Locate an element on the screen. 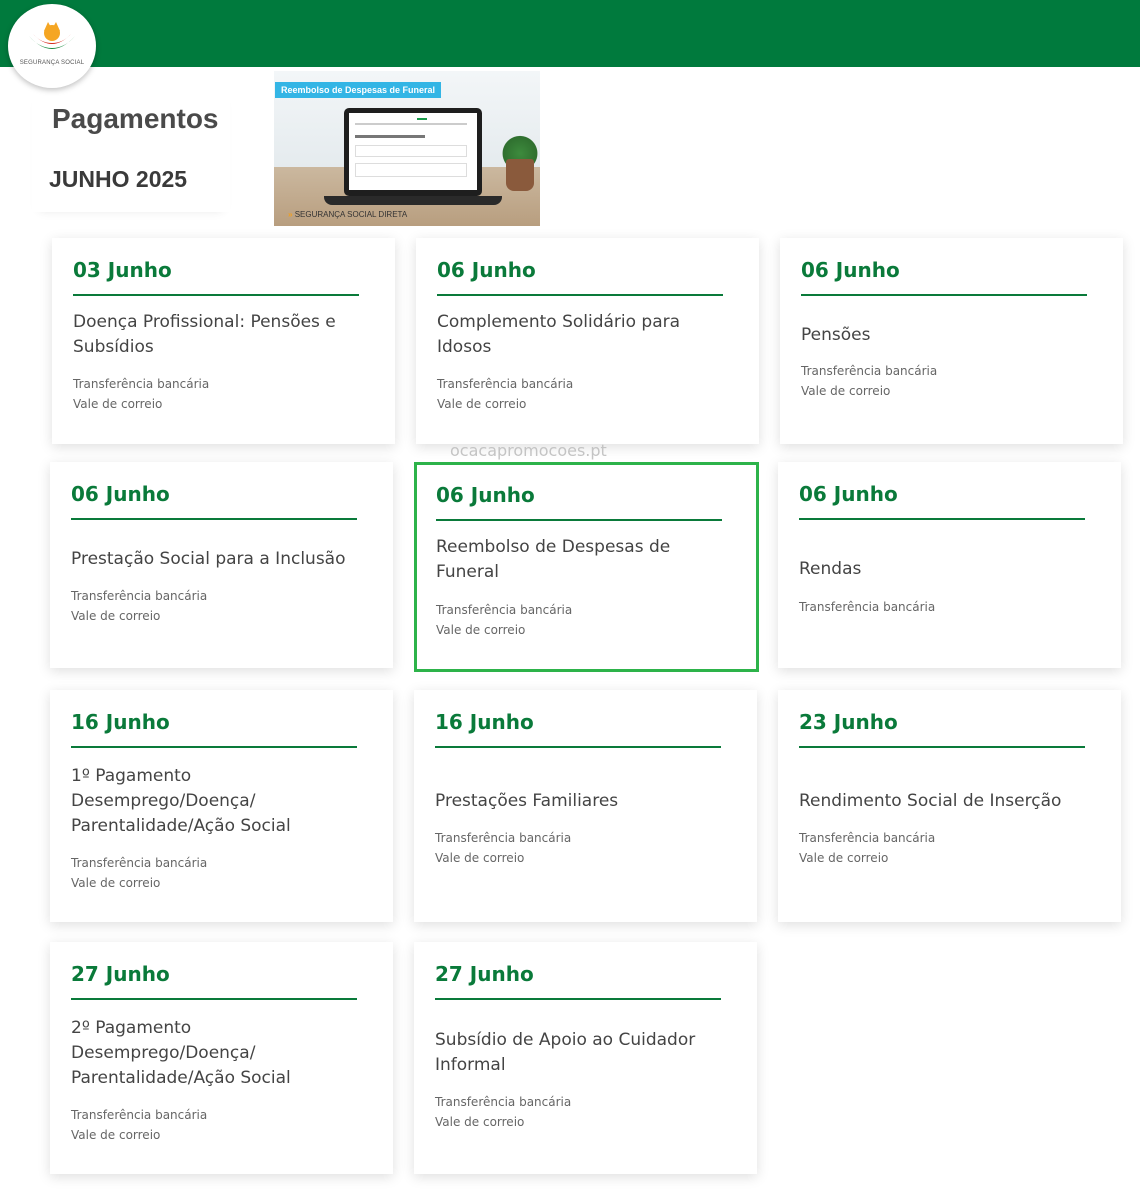 The image size is (1140, 1200). payment-title: Subsídio de Apoio ao Cuidador Informal is located at coordinates (565, 1052).